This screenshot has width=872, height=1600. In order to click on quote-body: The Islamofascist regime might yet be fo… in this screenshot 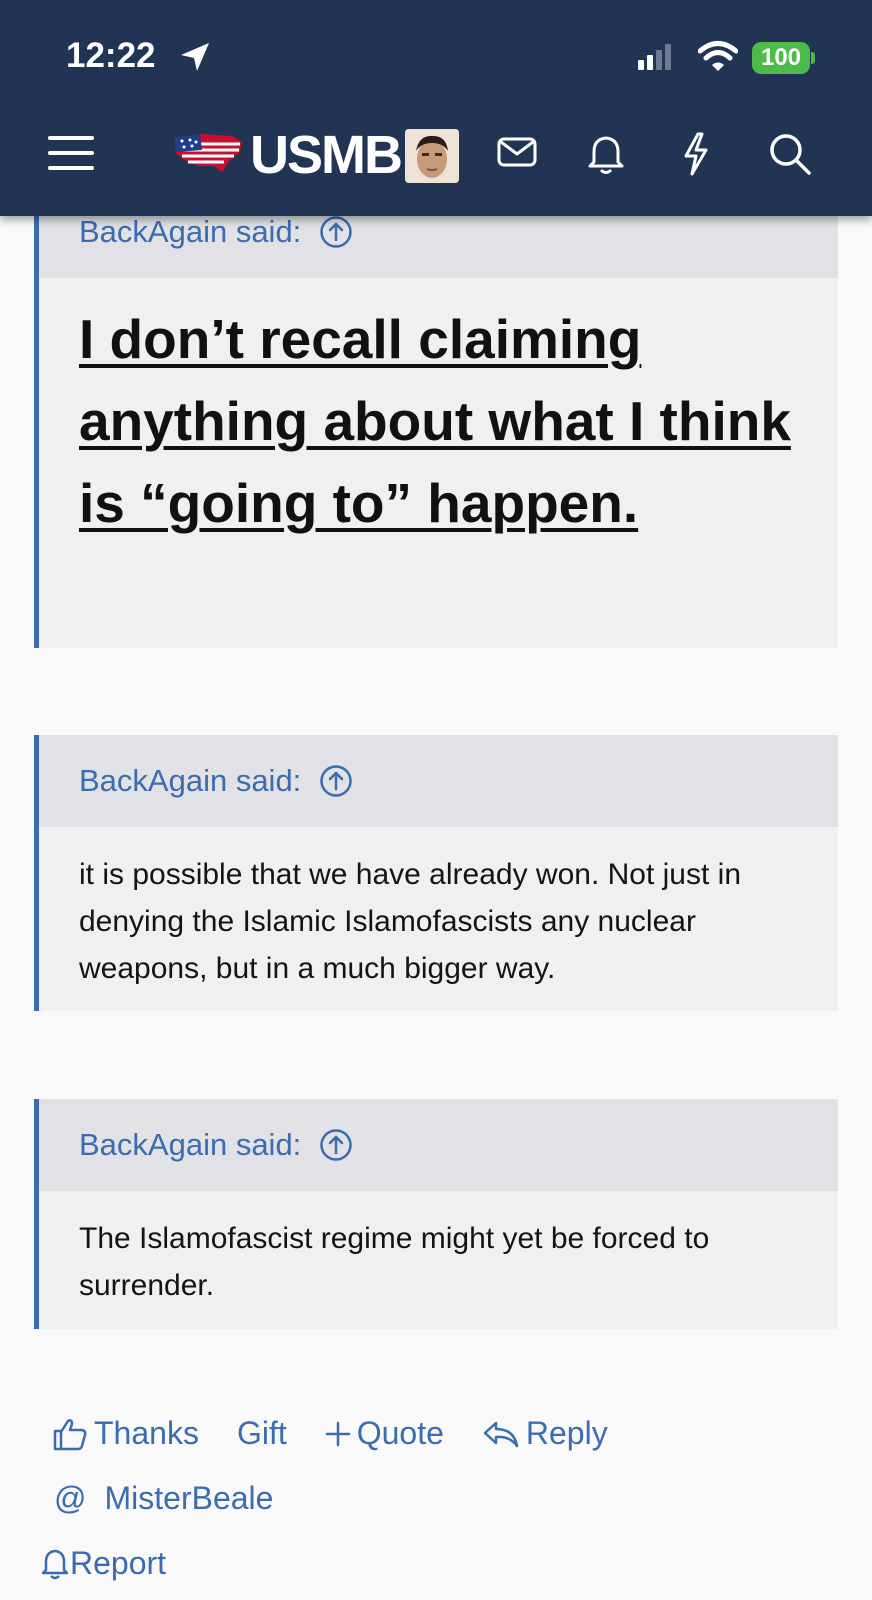, I will do `click(438, 1263)`.